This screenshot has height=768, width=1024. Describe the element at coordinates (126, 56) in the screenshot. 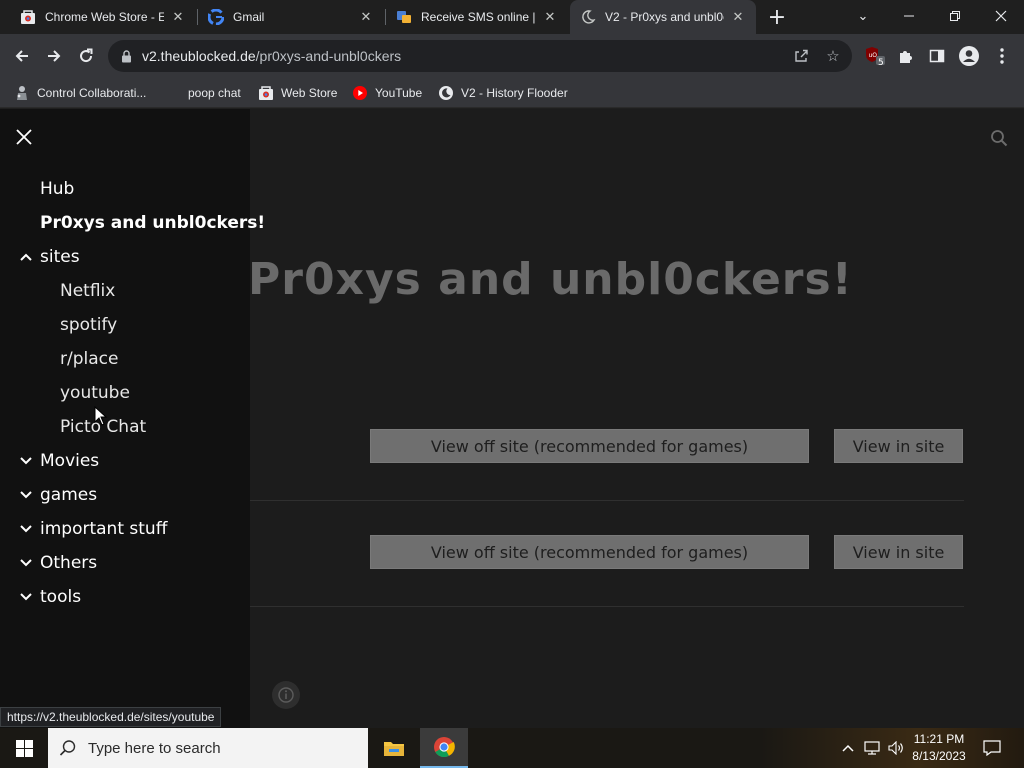

I see `lock-icon` at that location.